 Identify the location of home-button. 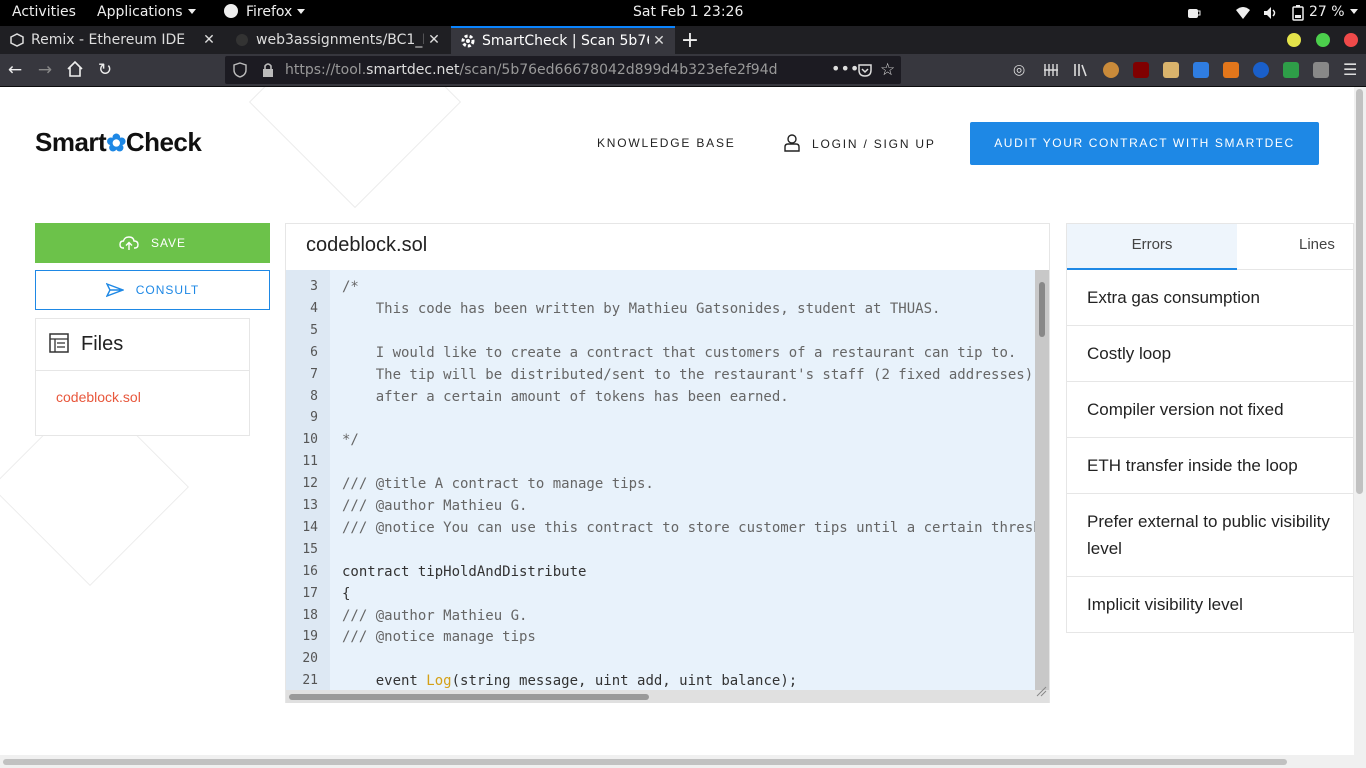
(75, 70).